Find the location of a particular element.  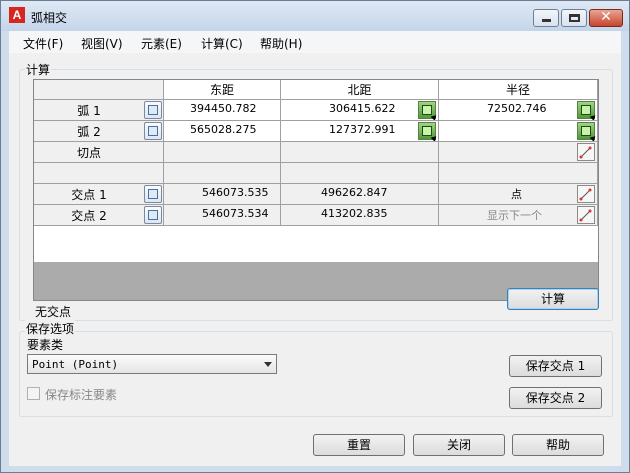

element-type-select: Point (Point) is located at coordinates (152, 364).